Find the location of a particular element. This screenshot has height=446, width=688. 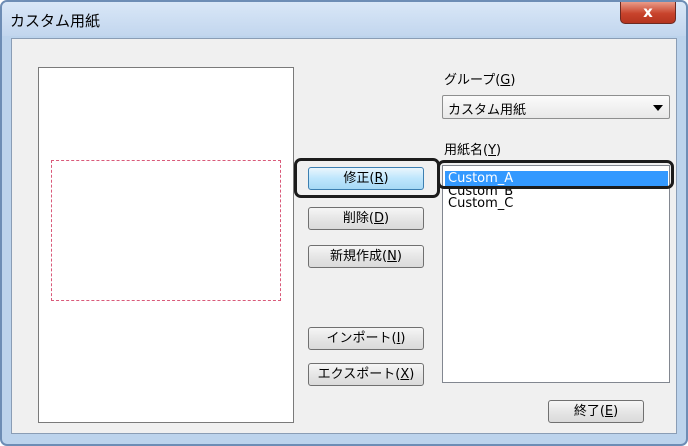

close-icon: x is located at coordinates (648, 12).